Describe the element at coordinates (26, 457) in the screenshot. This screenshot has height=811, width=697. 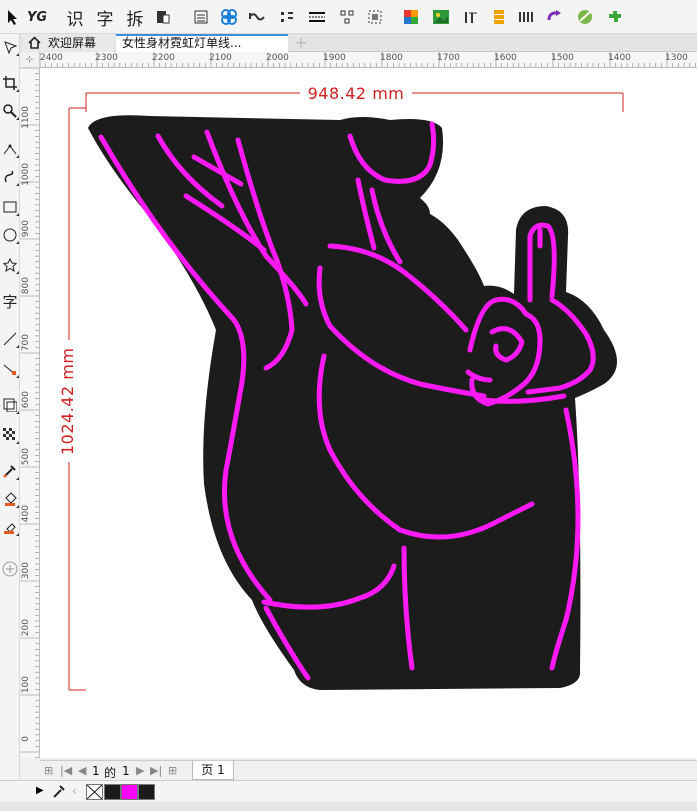
I see `vruler-label: 500` at that location.